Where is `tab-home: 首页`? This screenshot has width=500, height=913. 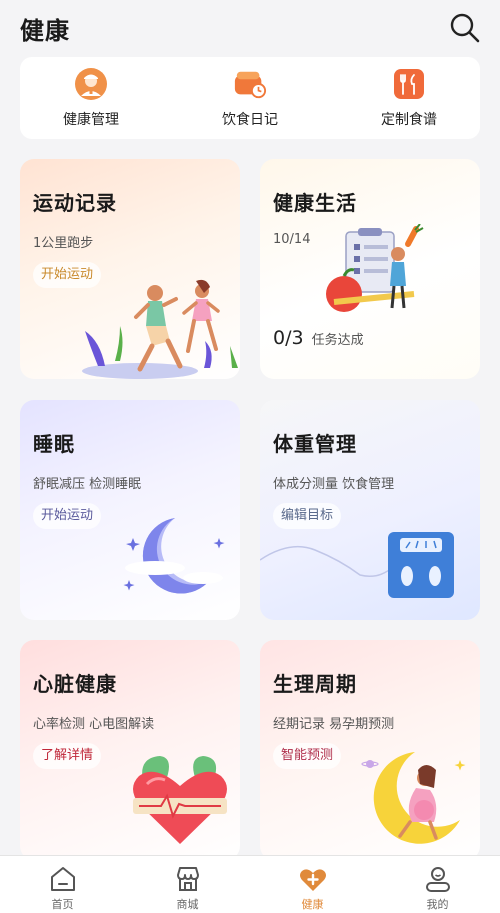
tab-home: 首页 is located at coordinates (63, 884).